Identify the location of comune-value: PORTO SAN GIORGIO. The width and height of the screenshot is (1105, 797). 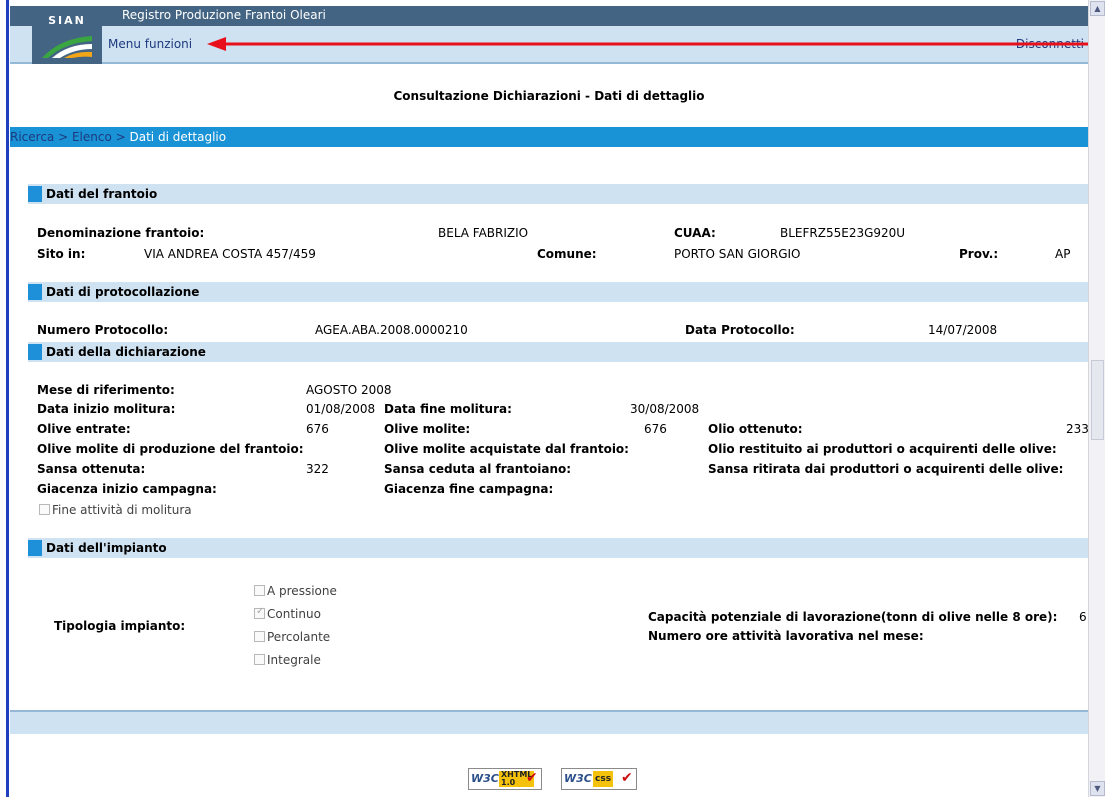
(737, 254).